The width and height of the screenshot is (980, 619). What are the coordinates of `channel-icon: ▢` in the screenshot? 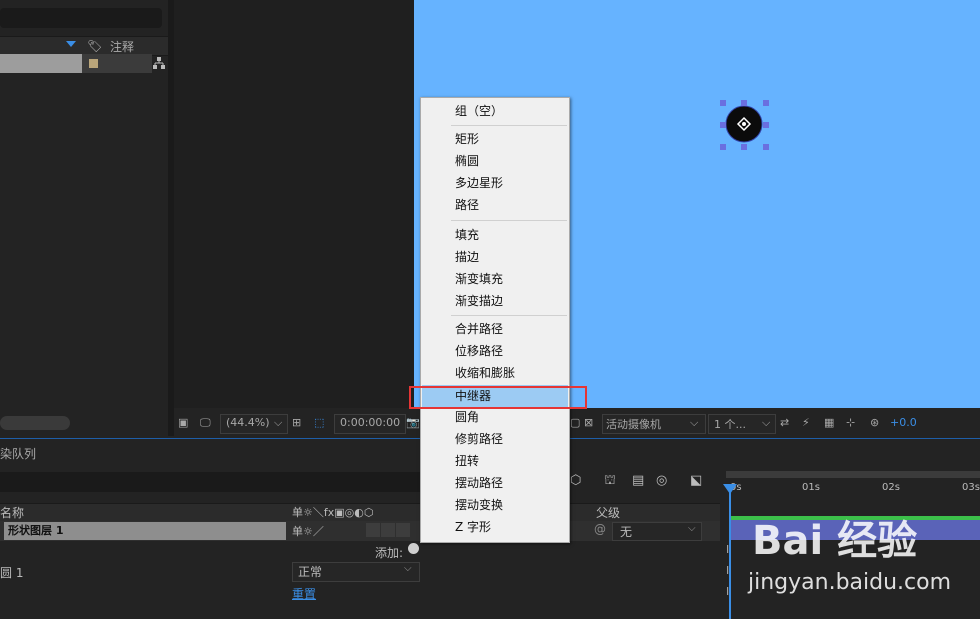 It's located at (575, 422).